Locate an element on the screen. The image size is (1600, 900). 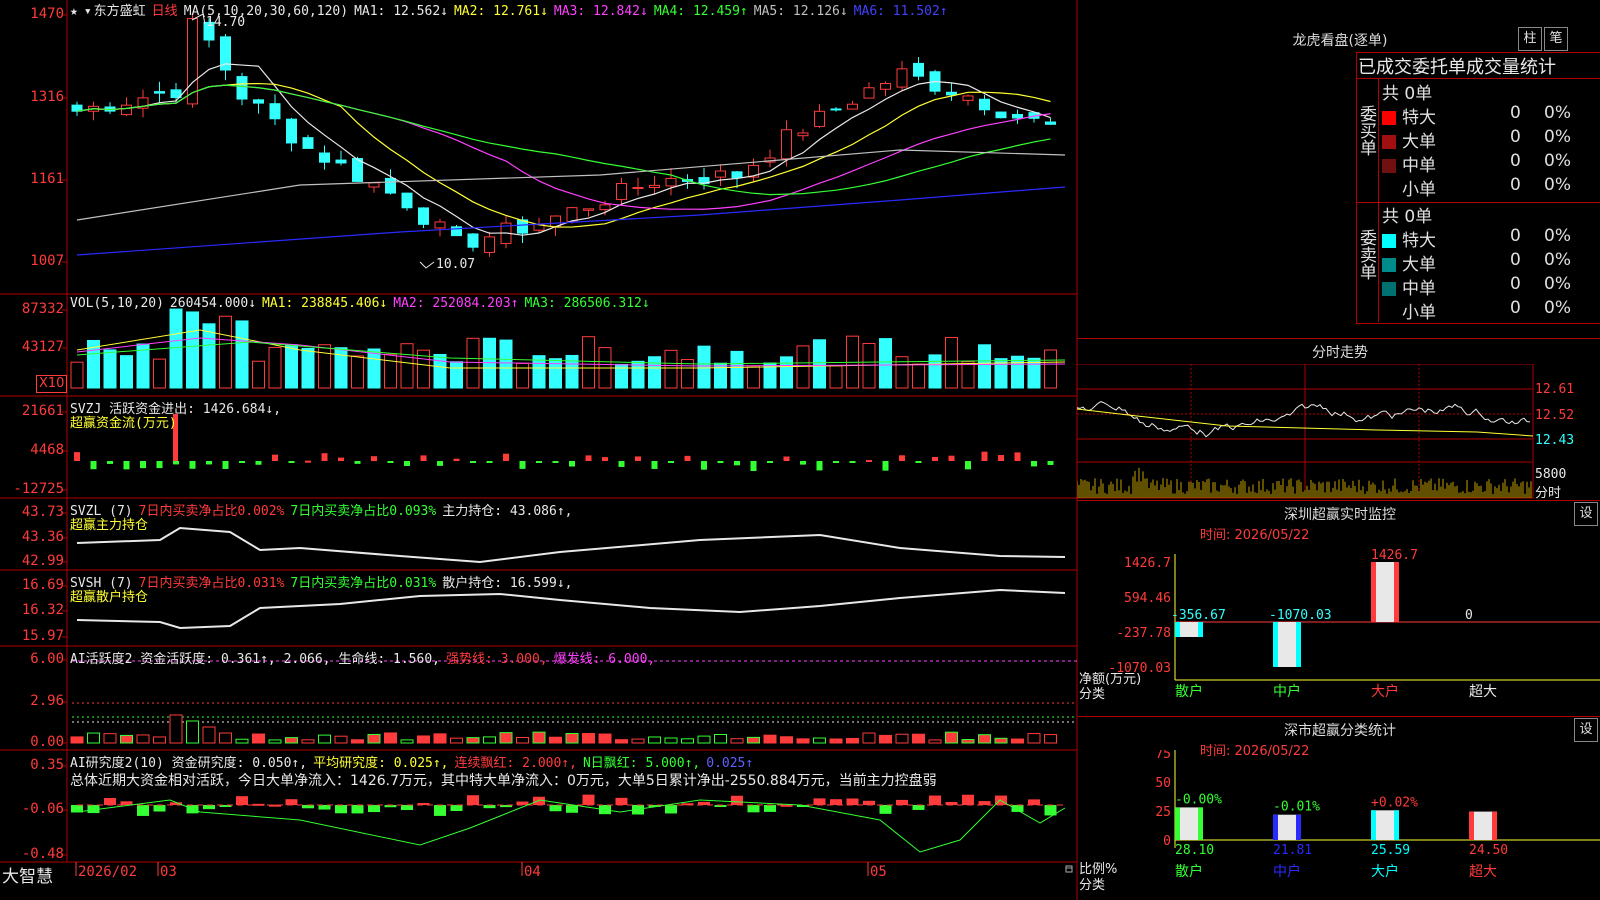
order-row-buy_rows-1: 大单 is located at coordinates (1409, 139).